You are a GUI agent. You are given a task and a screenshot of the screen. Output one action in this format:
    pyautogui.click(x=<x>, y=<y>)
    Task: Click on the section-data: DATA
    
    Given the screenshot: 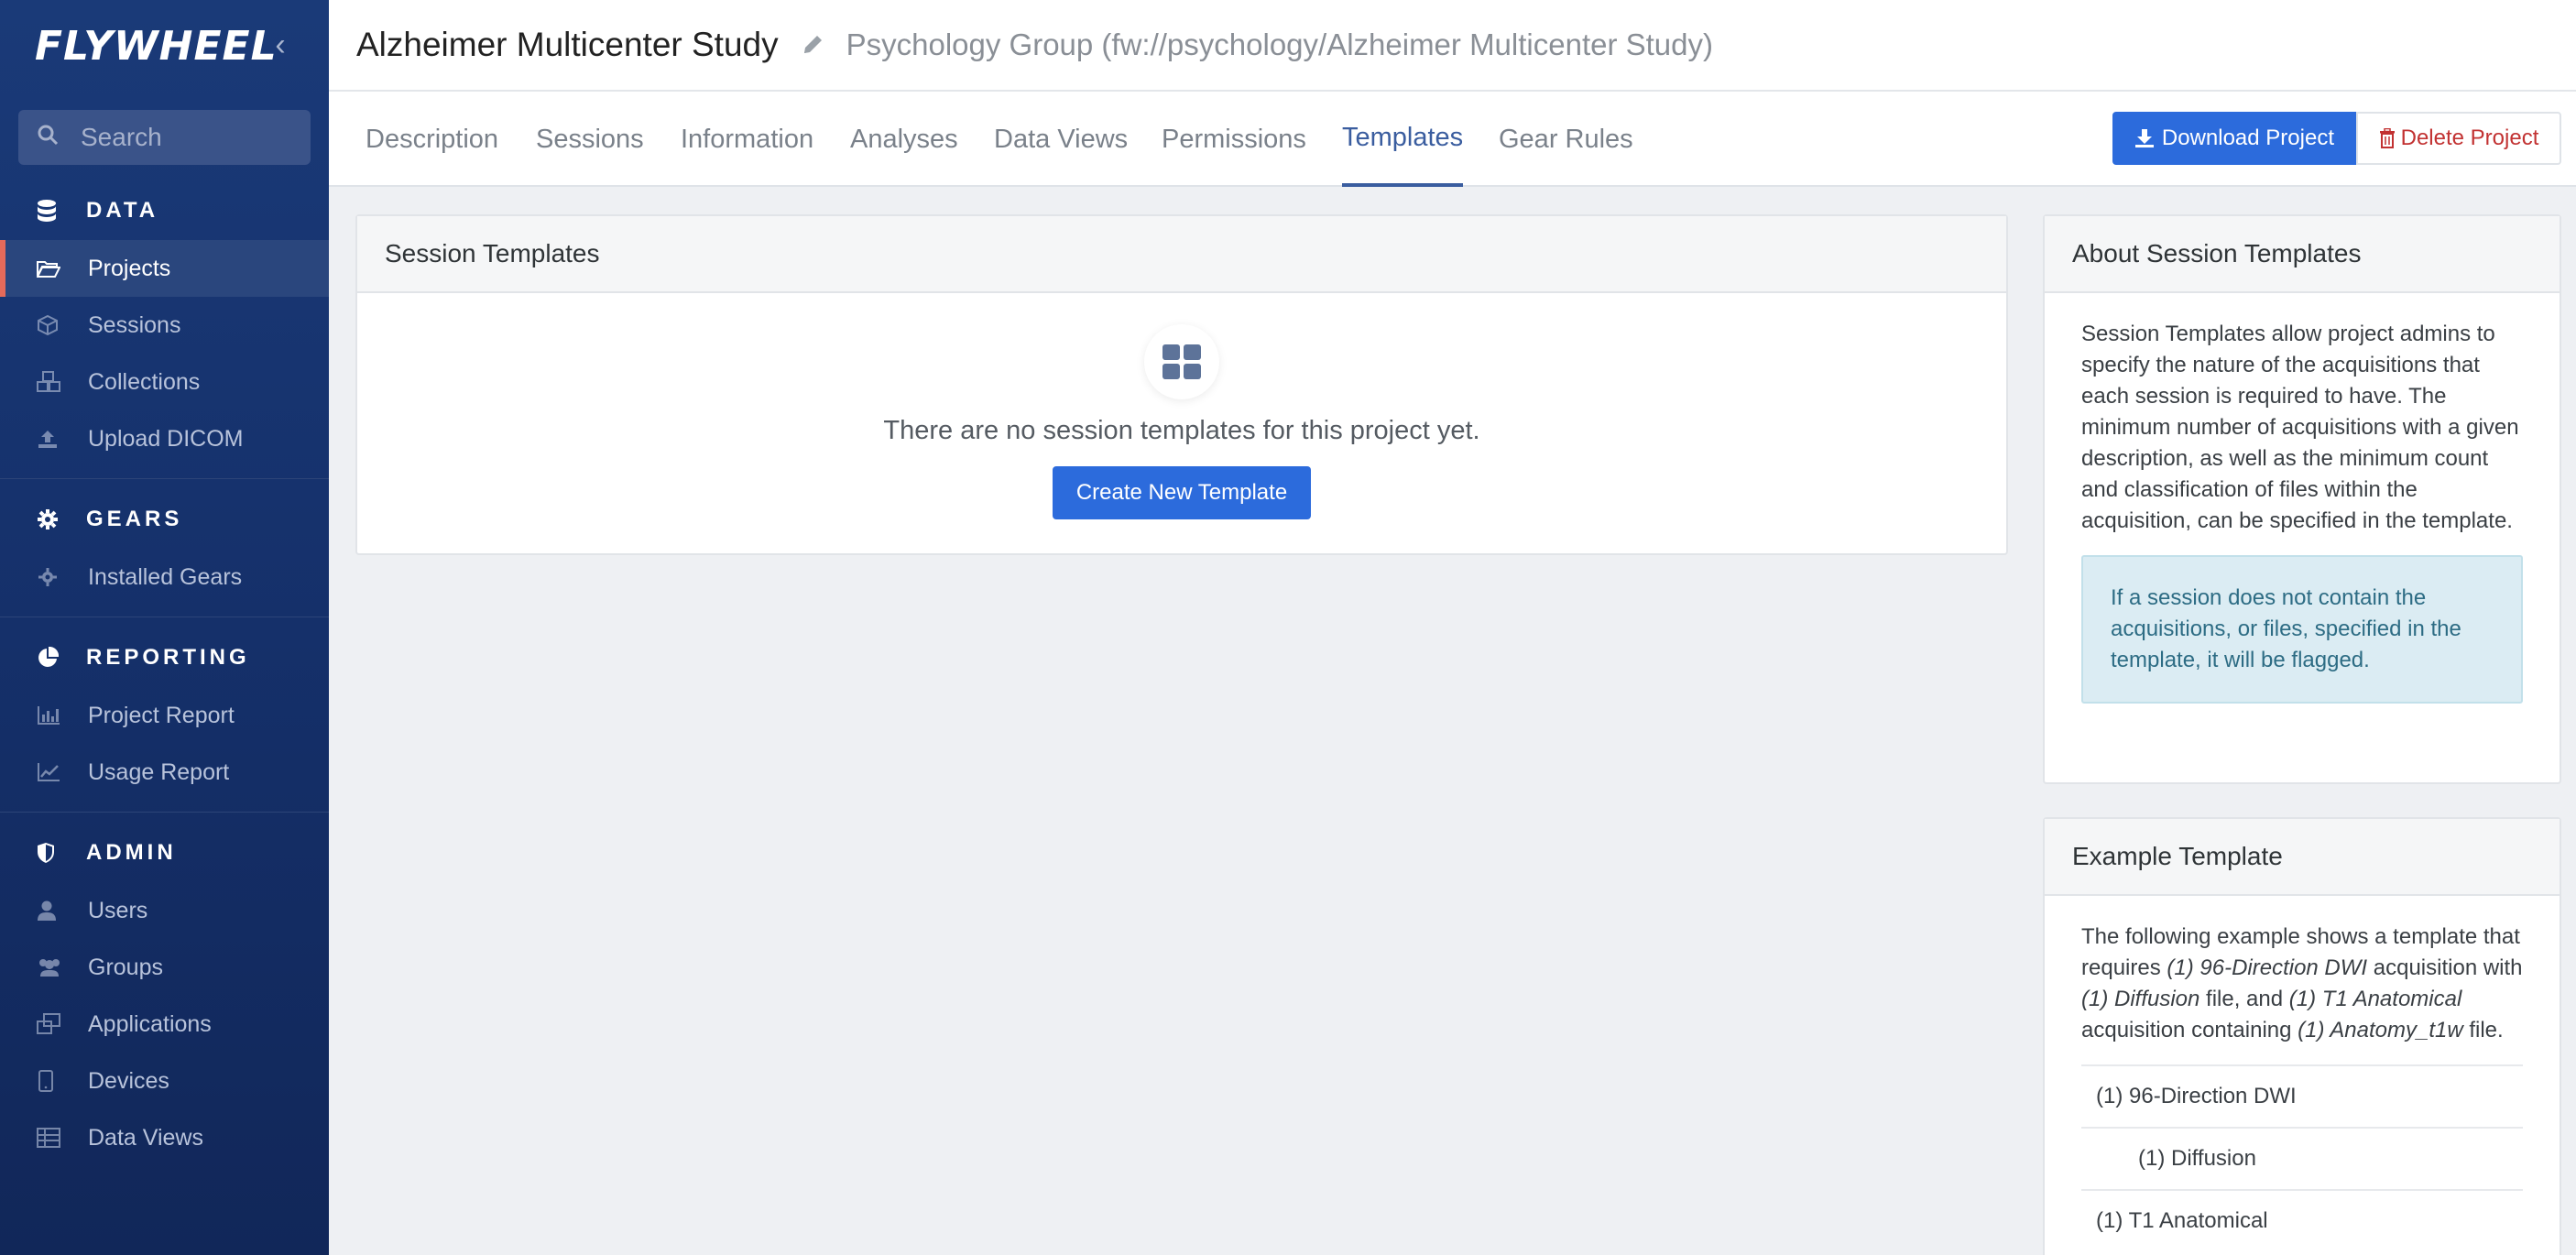 What is the action you would take?
    pyautogui.click(x=165, y=210)
    